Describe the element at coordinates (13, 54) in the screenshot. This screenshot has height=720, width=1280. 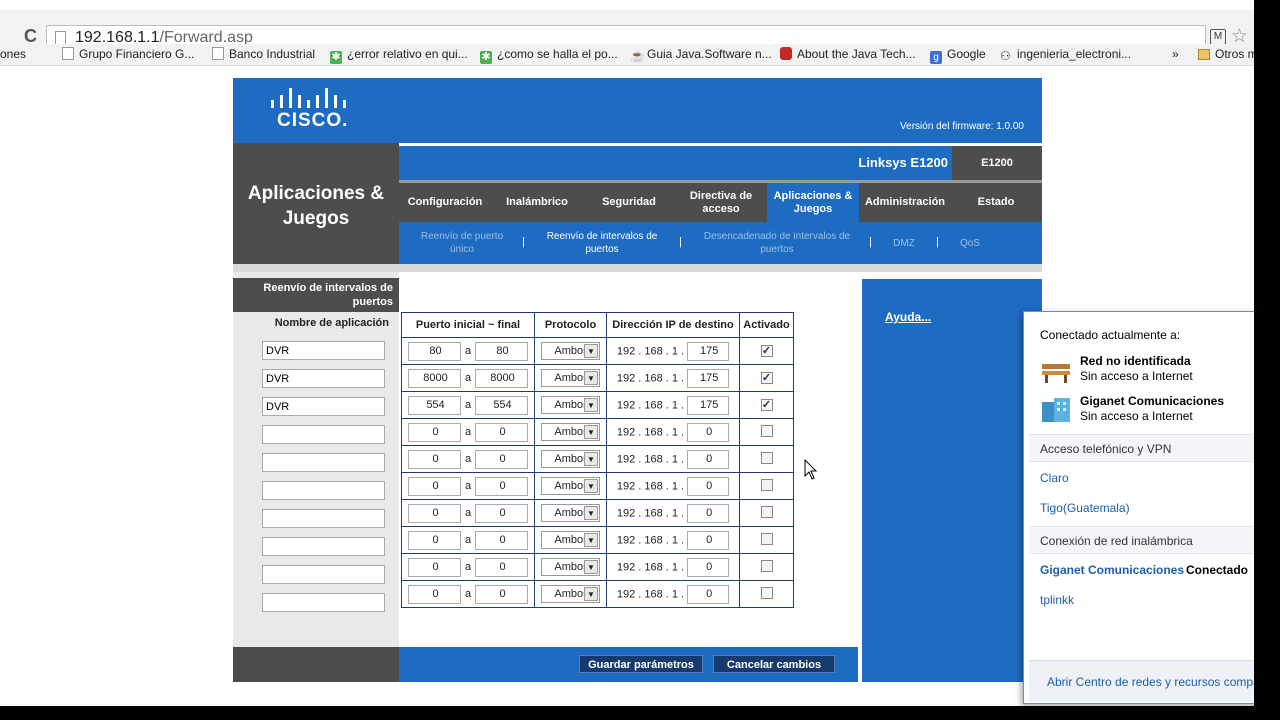
I see `bookmark-item: ones` at that location.